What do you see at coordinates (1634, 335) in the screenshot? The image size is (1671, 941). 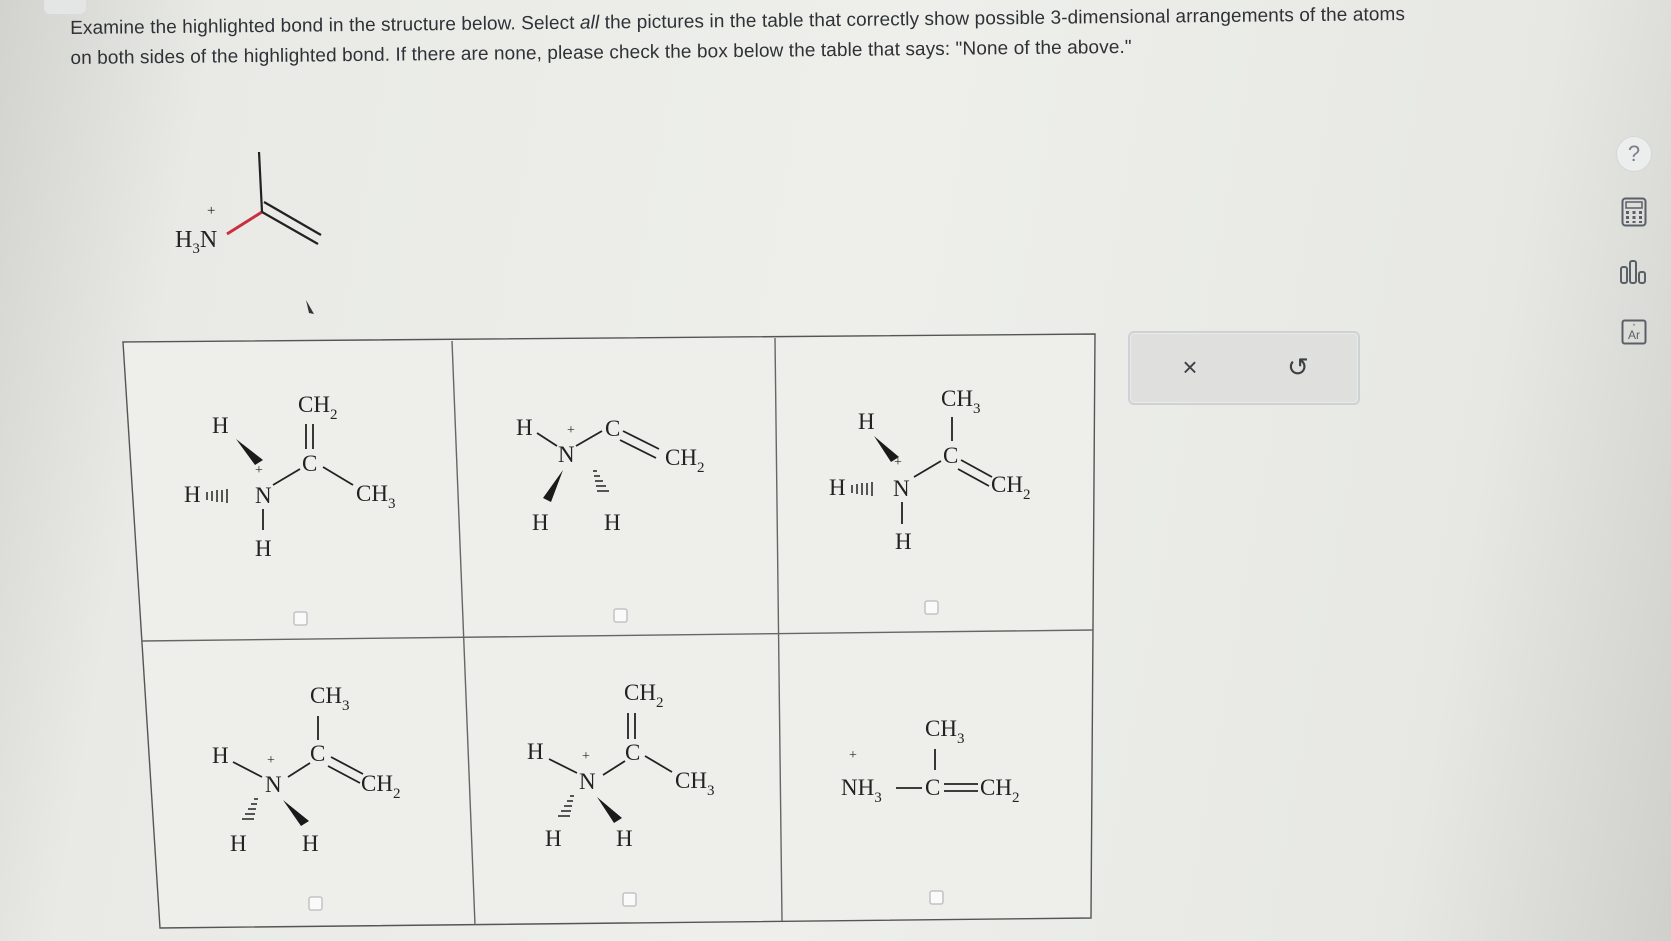 I see `periodic-table-symbol: Ar` at bounding box center [1634, 335].